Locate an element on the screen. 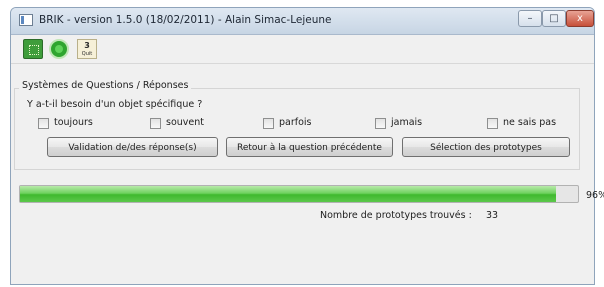  quit-icon-number: 3 is located at coordinates (87, 45).